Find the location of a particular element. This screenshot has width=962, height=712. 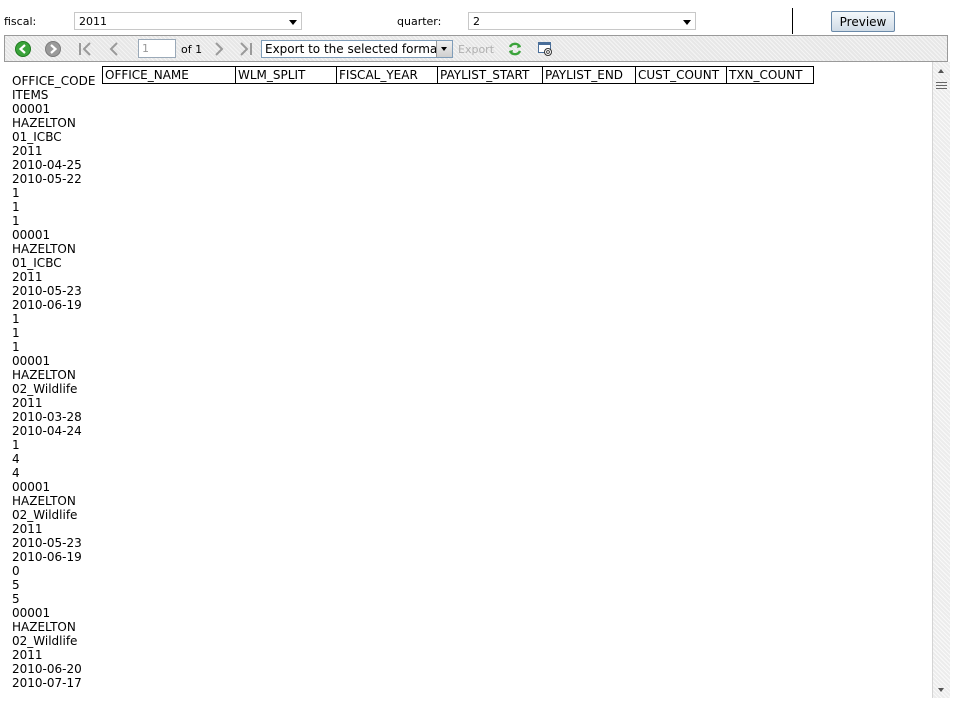

column-header: FISCAL_YEAR is located at coordinates (387, 75).